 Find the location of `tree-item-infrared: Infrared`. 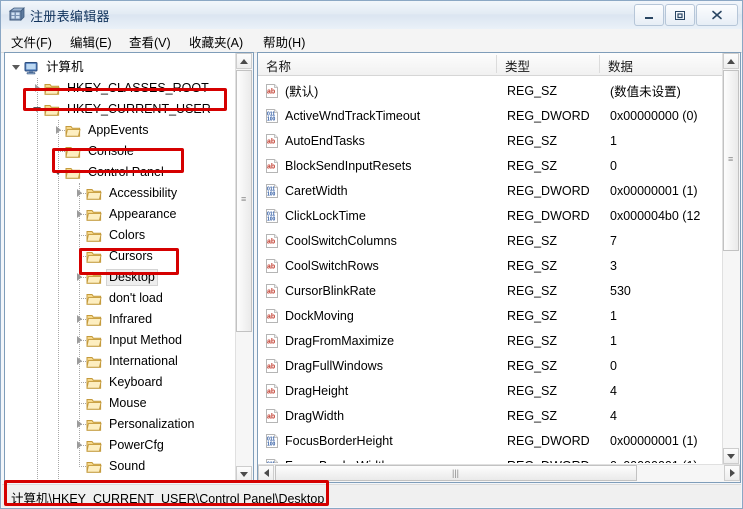

tree-item-infrared: Infrared is located at coordinates (114, 319).